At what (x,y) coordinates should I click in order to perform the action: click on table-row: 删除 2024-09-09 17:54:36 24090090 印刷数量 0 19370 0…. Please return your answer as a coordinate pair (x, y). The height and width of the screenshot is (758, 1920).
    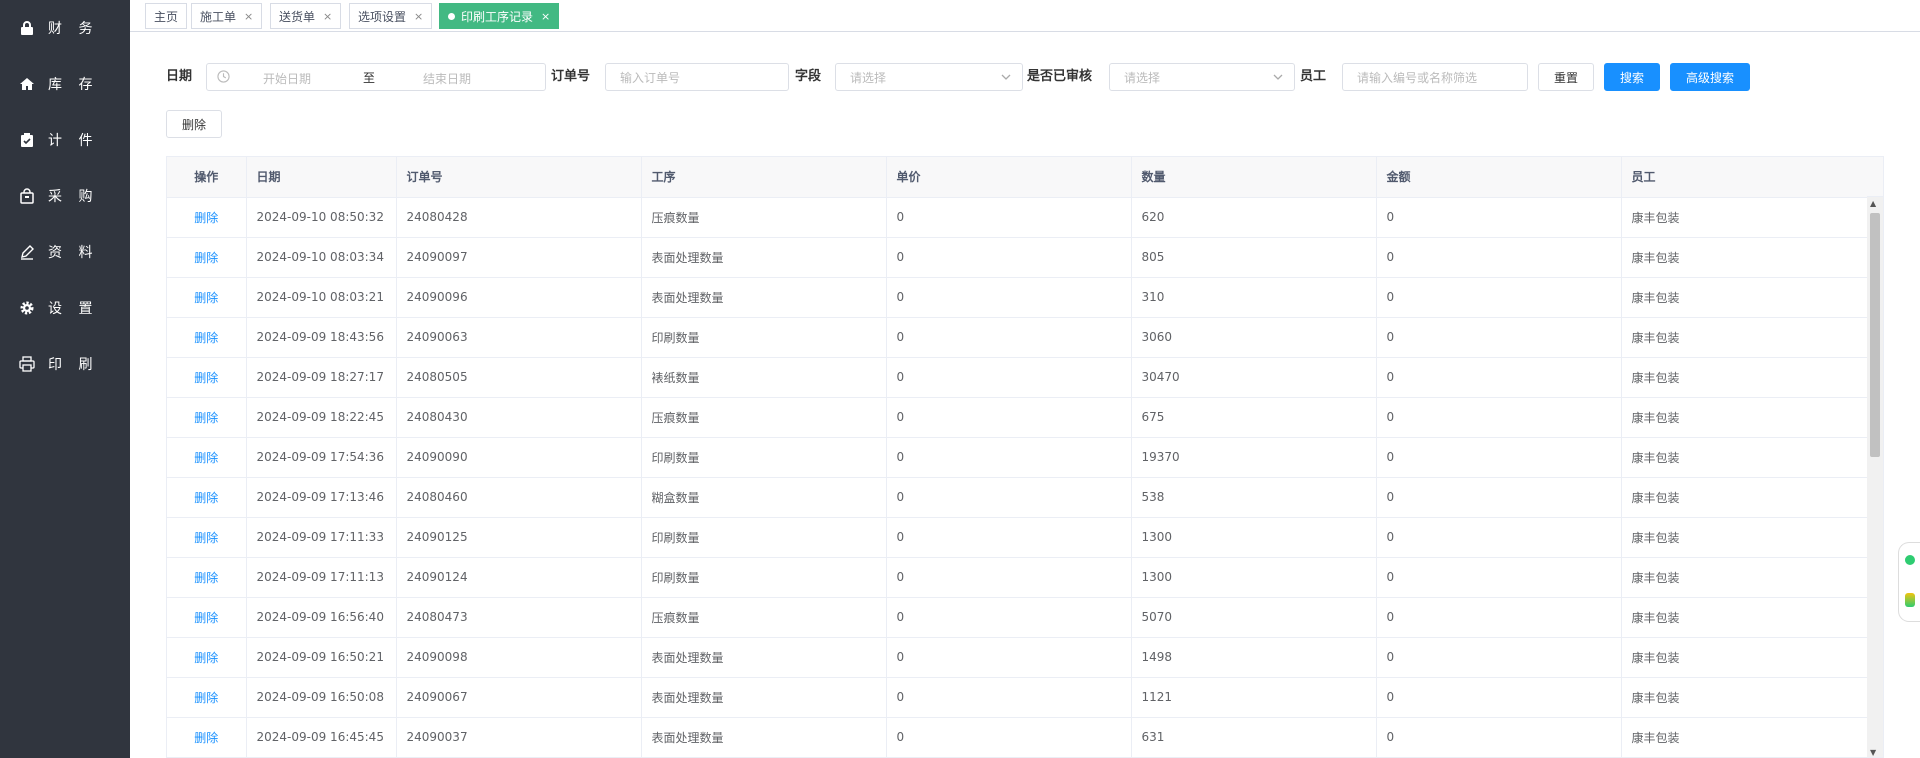
    Looking at the image, I should click on (1017, 457).